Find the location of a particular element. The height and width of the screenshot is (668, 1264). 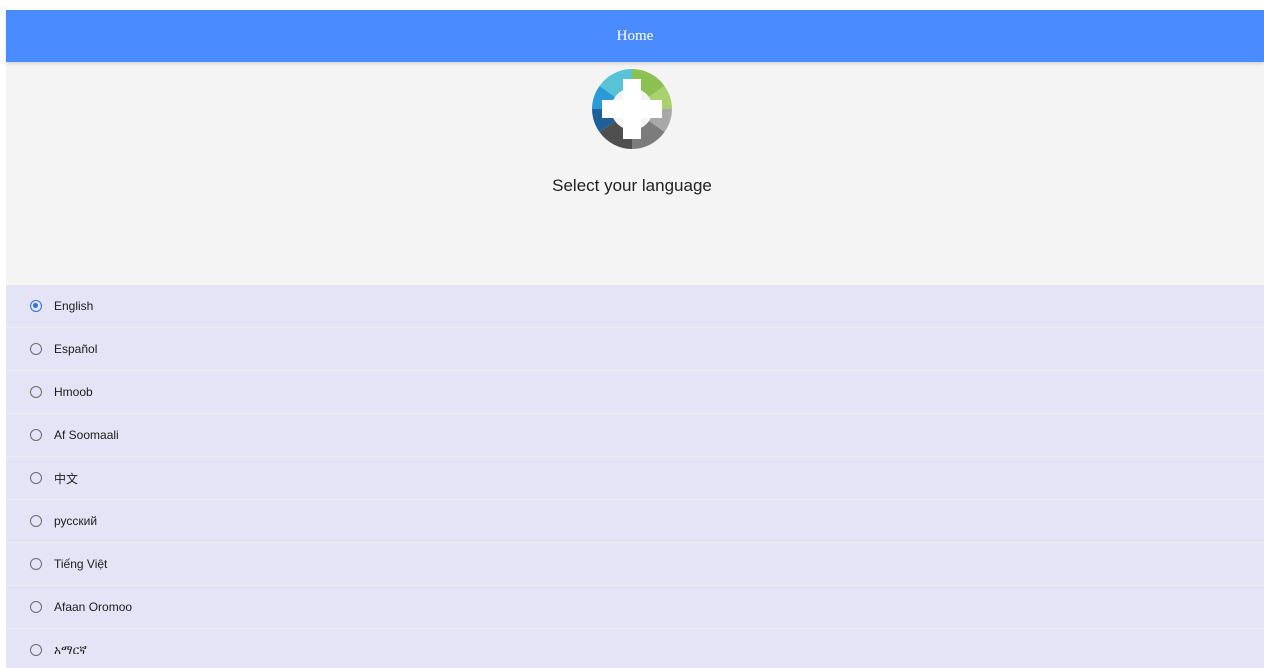

cross-medical-logo-icon is located at coordinates (632, 109).